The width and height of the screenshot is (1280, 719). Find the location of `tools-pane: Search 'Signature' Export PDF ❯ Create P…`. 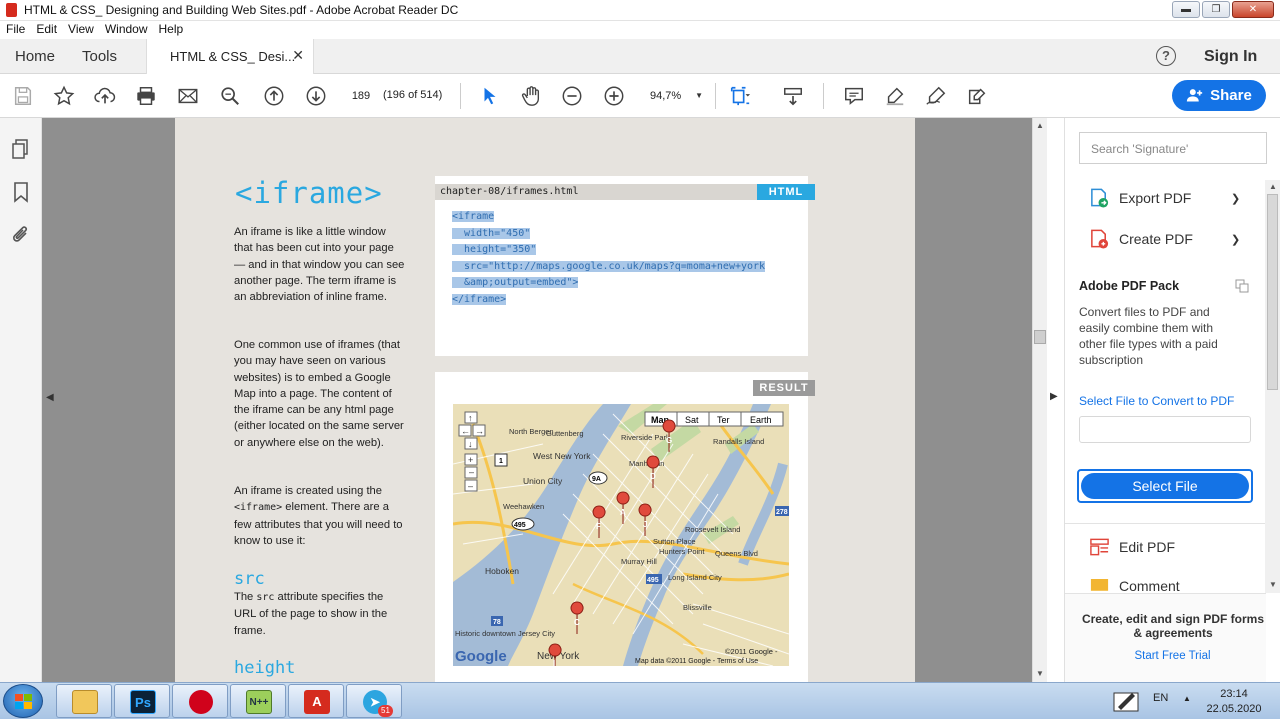

tools-pane: Search 'Signature' Export PDF ❯ Create P… is located at coordinates (1165, 400).